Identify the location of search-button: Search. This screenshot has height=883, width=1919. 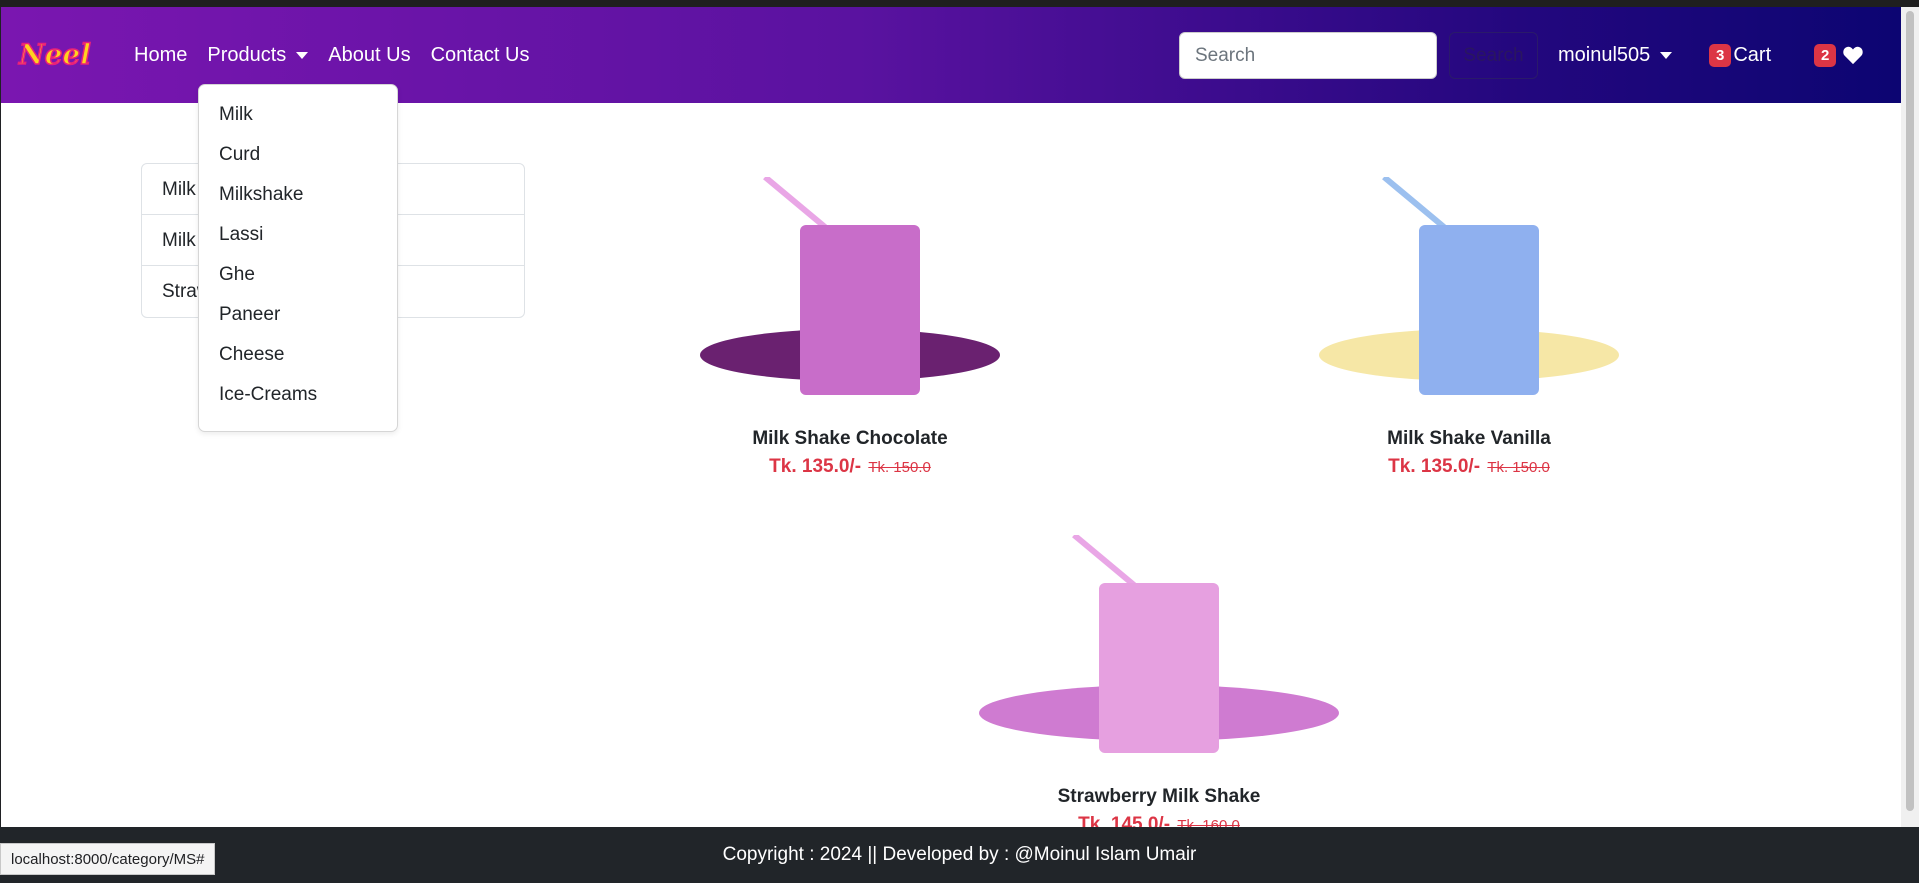
(1493, 55).